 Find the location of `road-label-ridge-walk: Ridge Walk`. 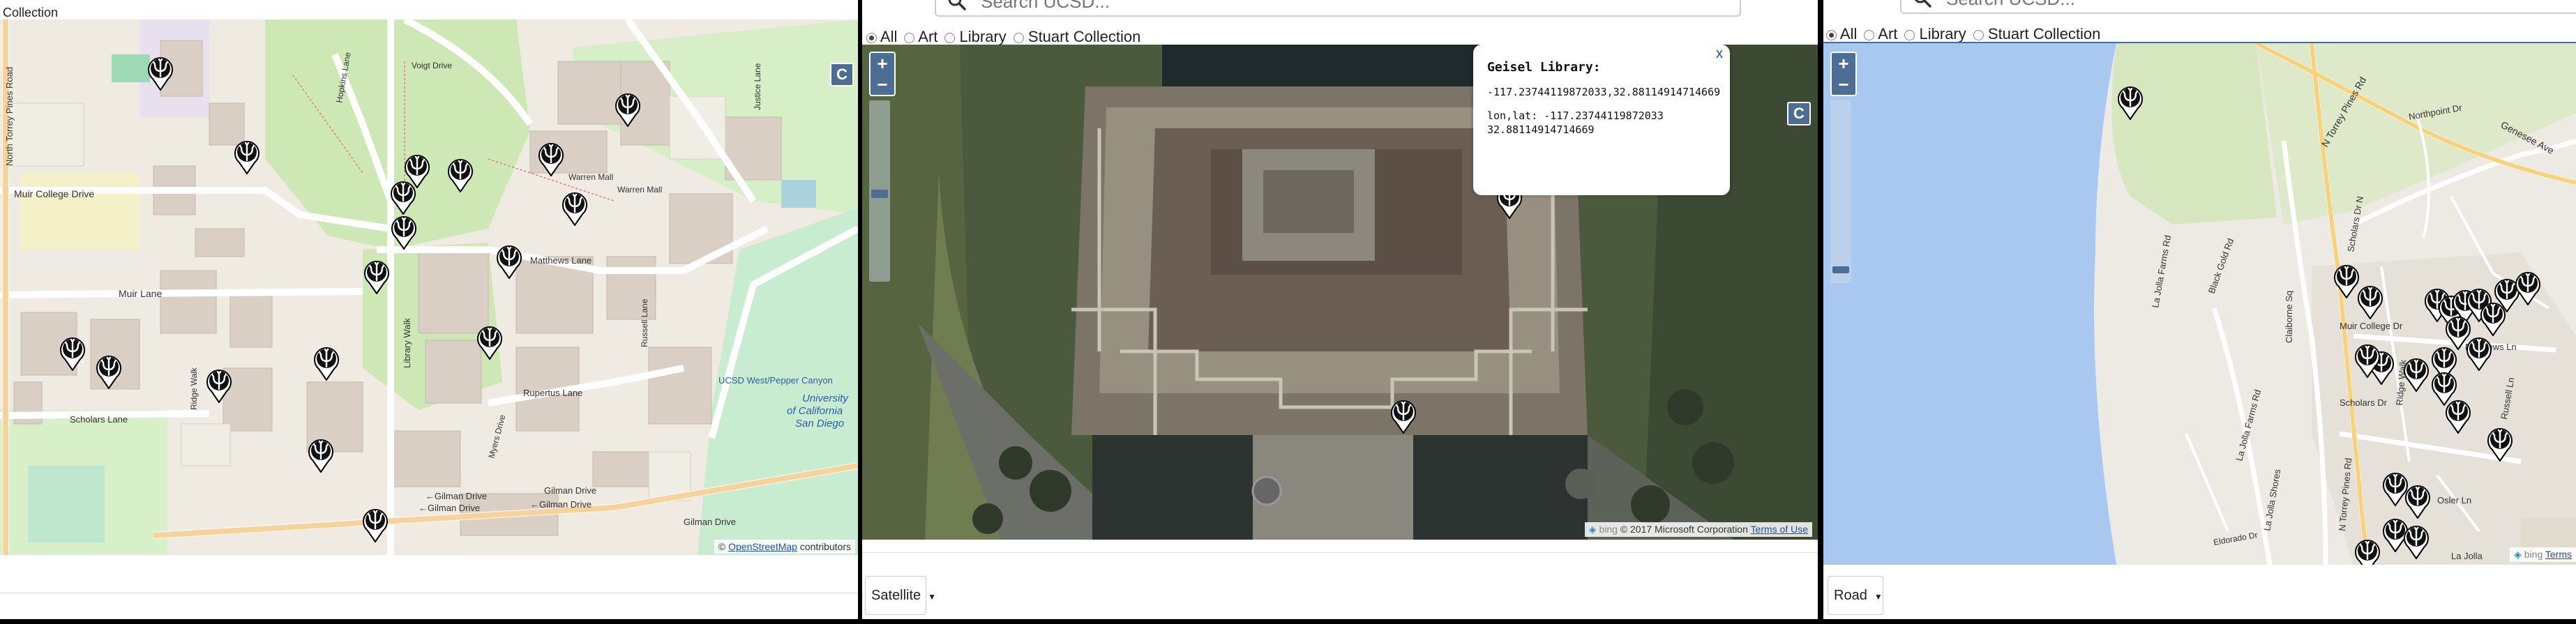

road-label-ridge-walk: Ridge Walk is located at coordinates (194, 389).